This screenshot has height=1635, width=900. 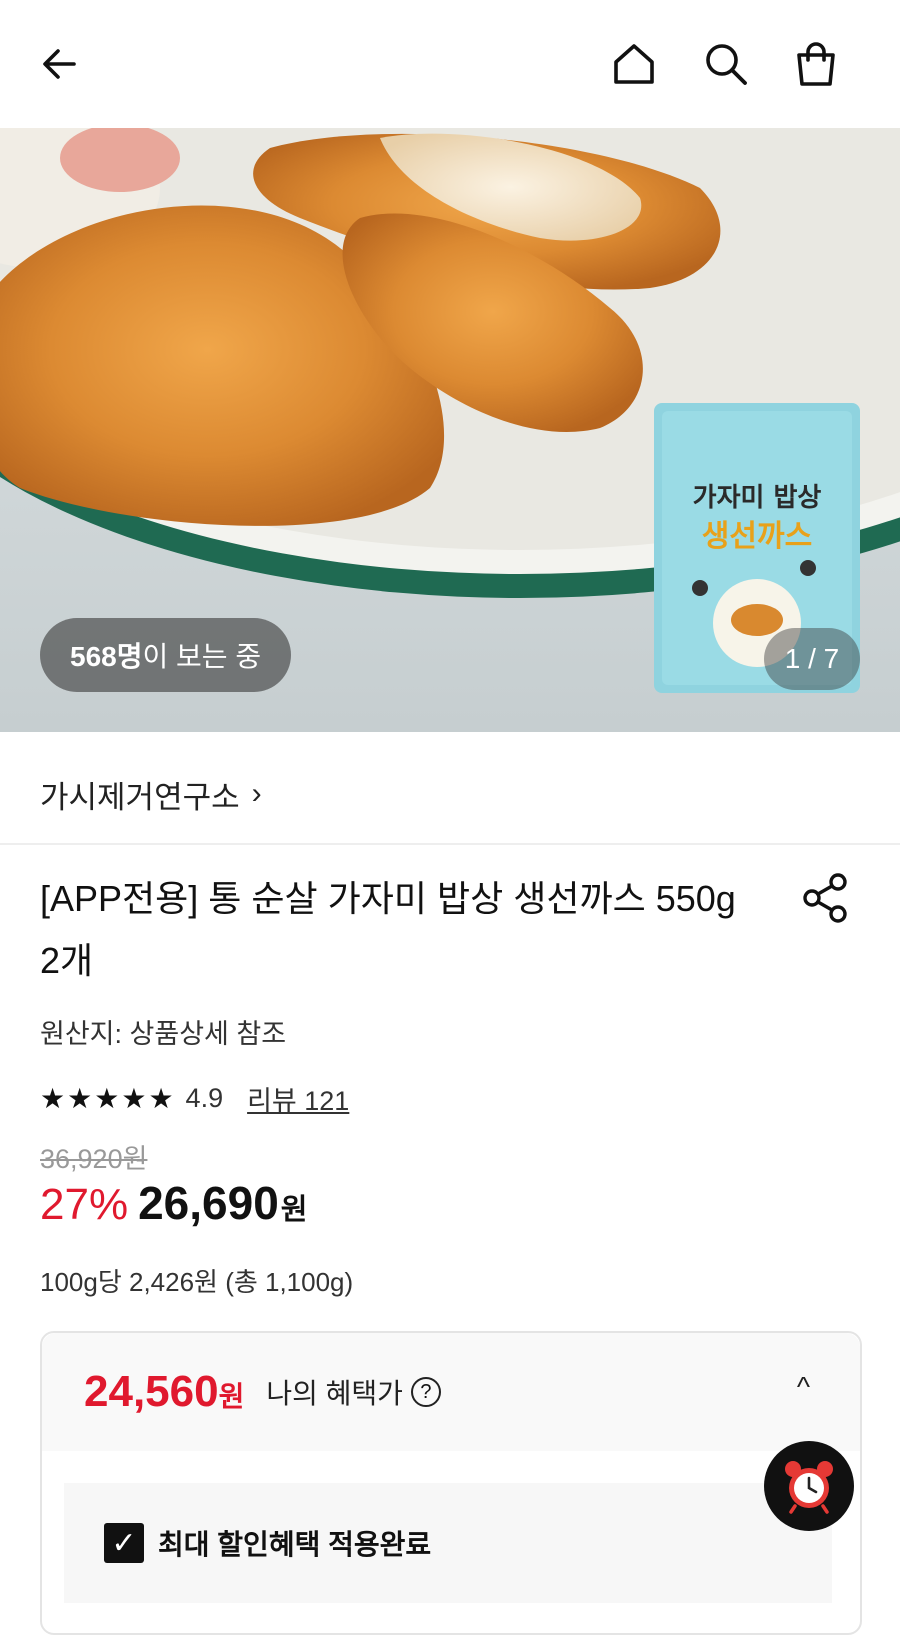 What do you see at coordinates (140, 797) in the screenshot?
I see `brand-name: 가시제거연구소` at bounding box center [140, 797].